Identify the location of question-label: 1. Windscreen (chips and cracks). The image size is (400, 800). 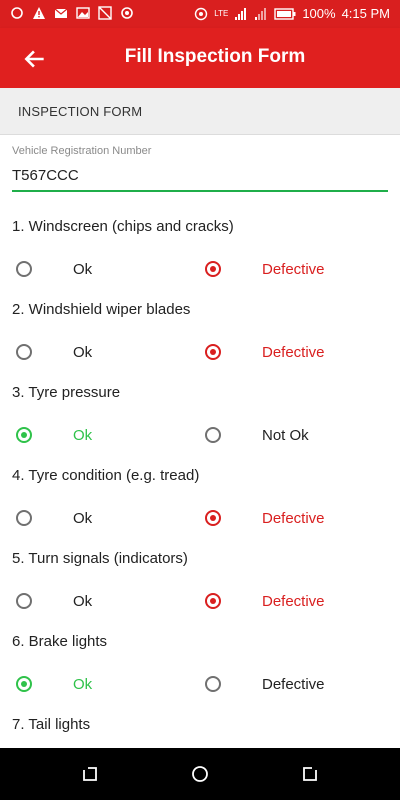
(123, 226).